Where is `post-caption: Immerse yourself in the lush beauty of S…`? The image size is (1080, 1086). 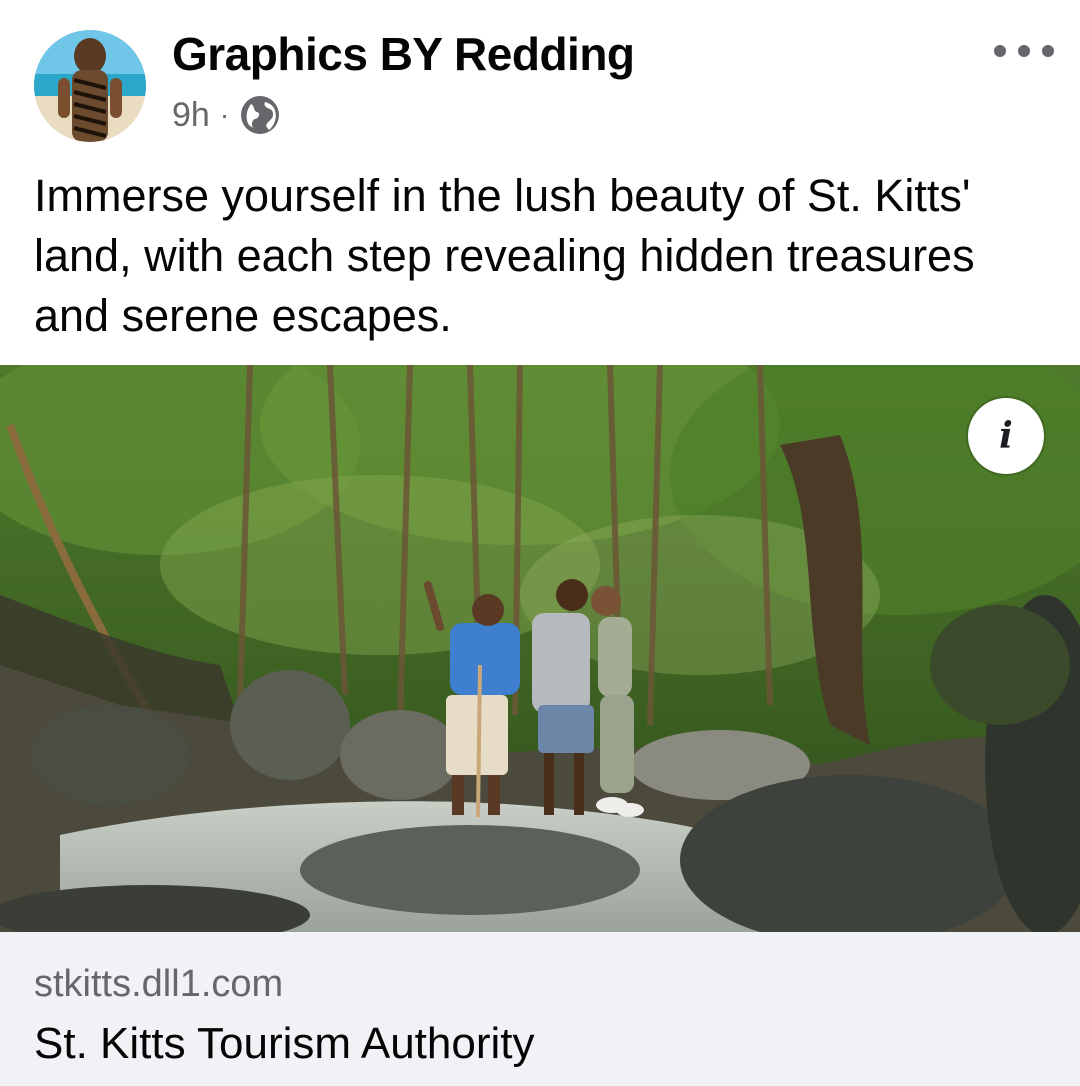 post-caption: Immerse yourself in the lush beauty of S… is located at coordinates (504, 255).